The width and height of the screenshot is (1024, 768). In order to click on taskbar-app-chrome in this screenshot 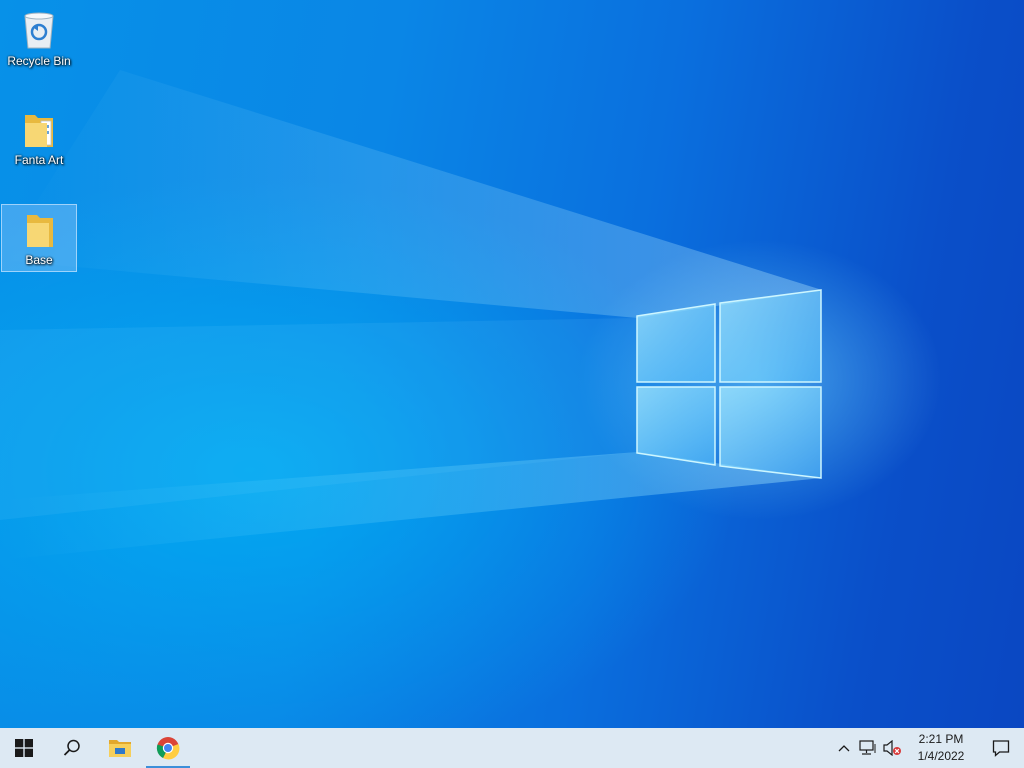, I will do `click(168, 748)`.